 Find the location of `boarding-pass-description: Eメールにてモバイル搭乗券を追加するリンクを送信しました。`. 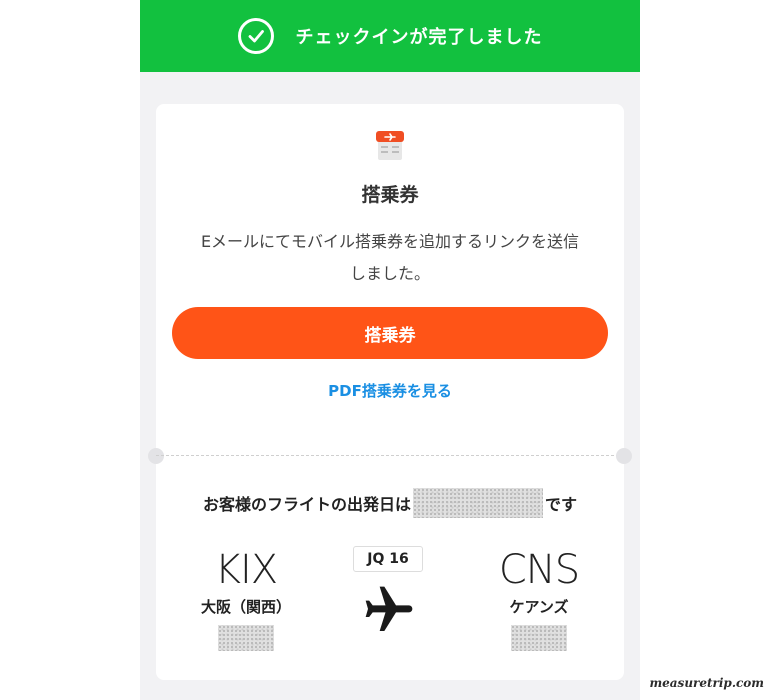

boarding-pass-description: Eメールにてモバイル搭乗券を追加するリンクを送信しました。 is located at coordinates (390, 257).